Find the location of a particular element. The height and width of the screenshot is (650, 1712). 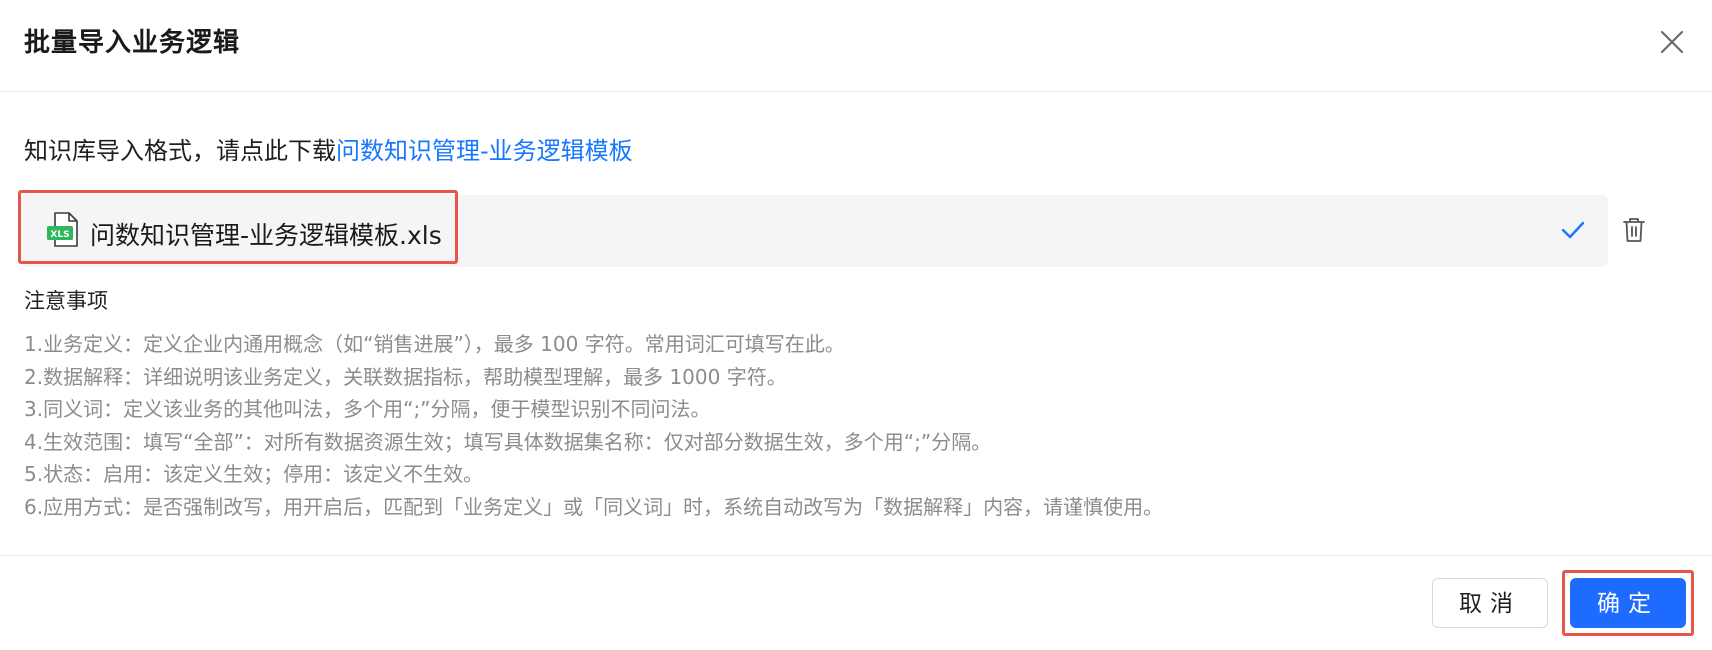

uploaded-file-name: 问数知识管理-业务逻辑模板.xls is located at coordinates (266, 235).